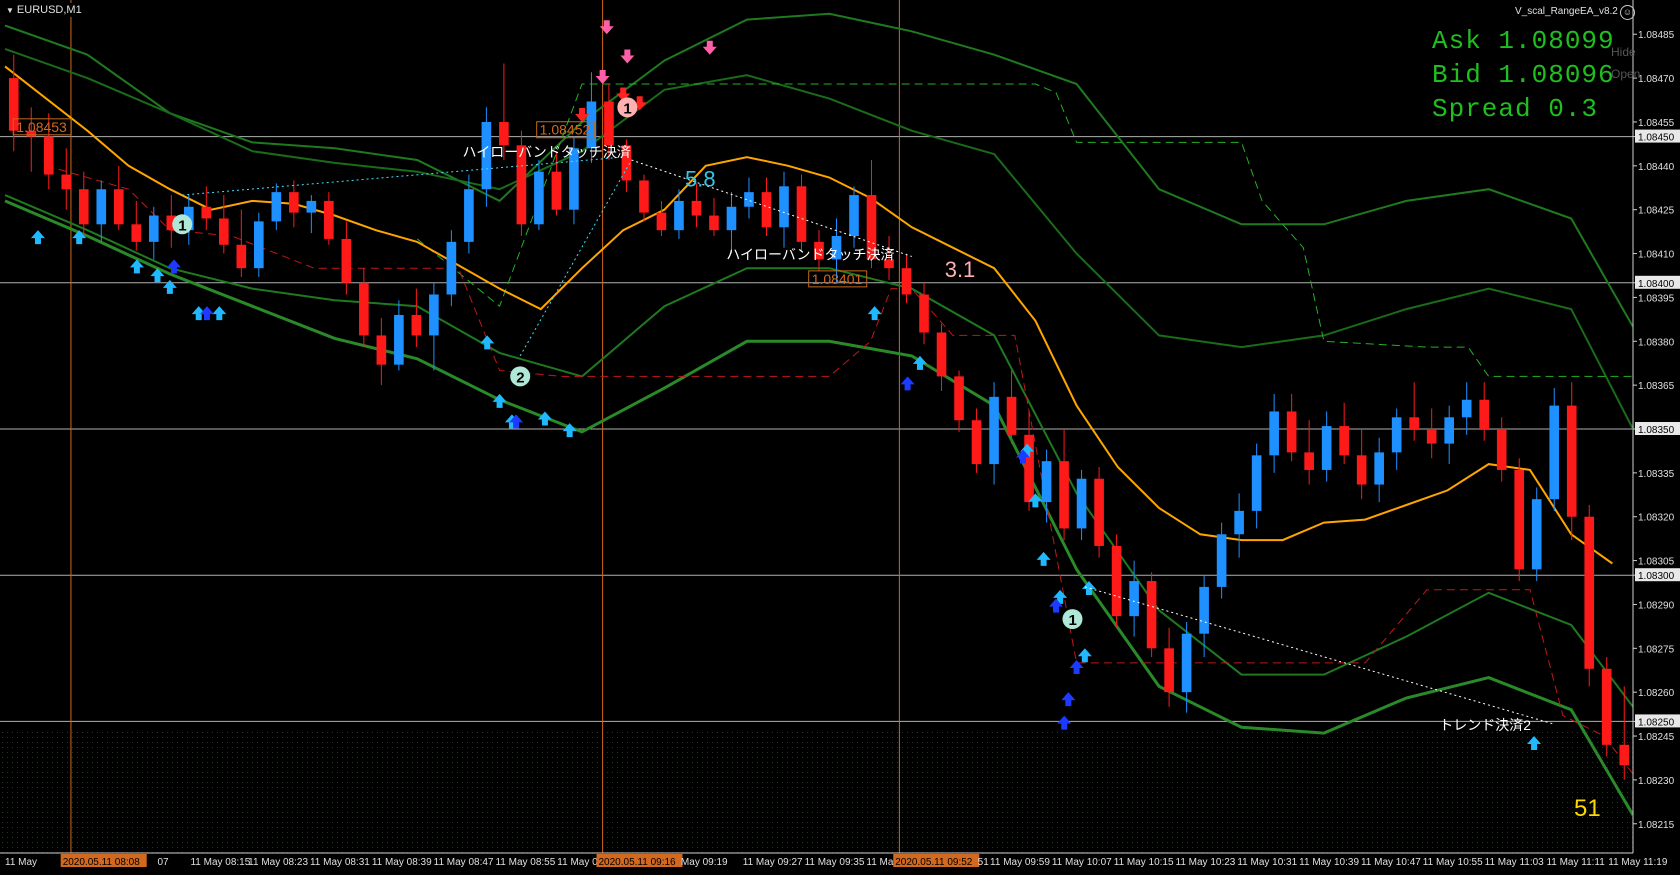 This screenshot has height=875, width=1680. Describe the element at coordinates (1627, 12) in the screenshot. I see `ea-smile-icon: ☺` at that location.